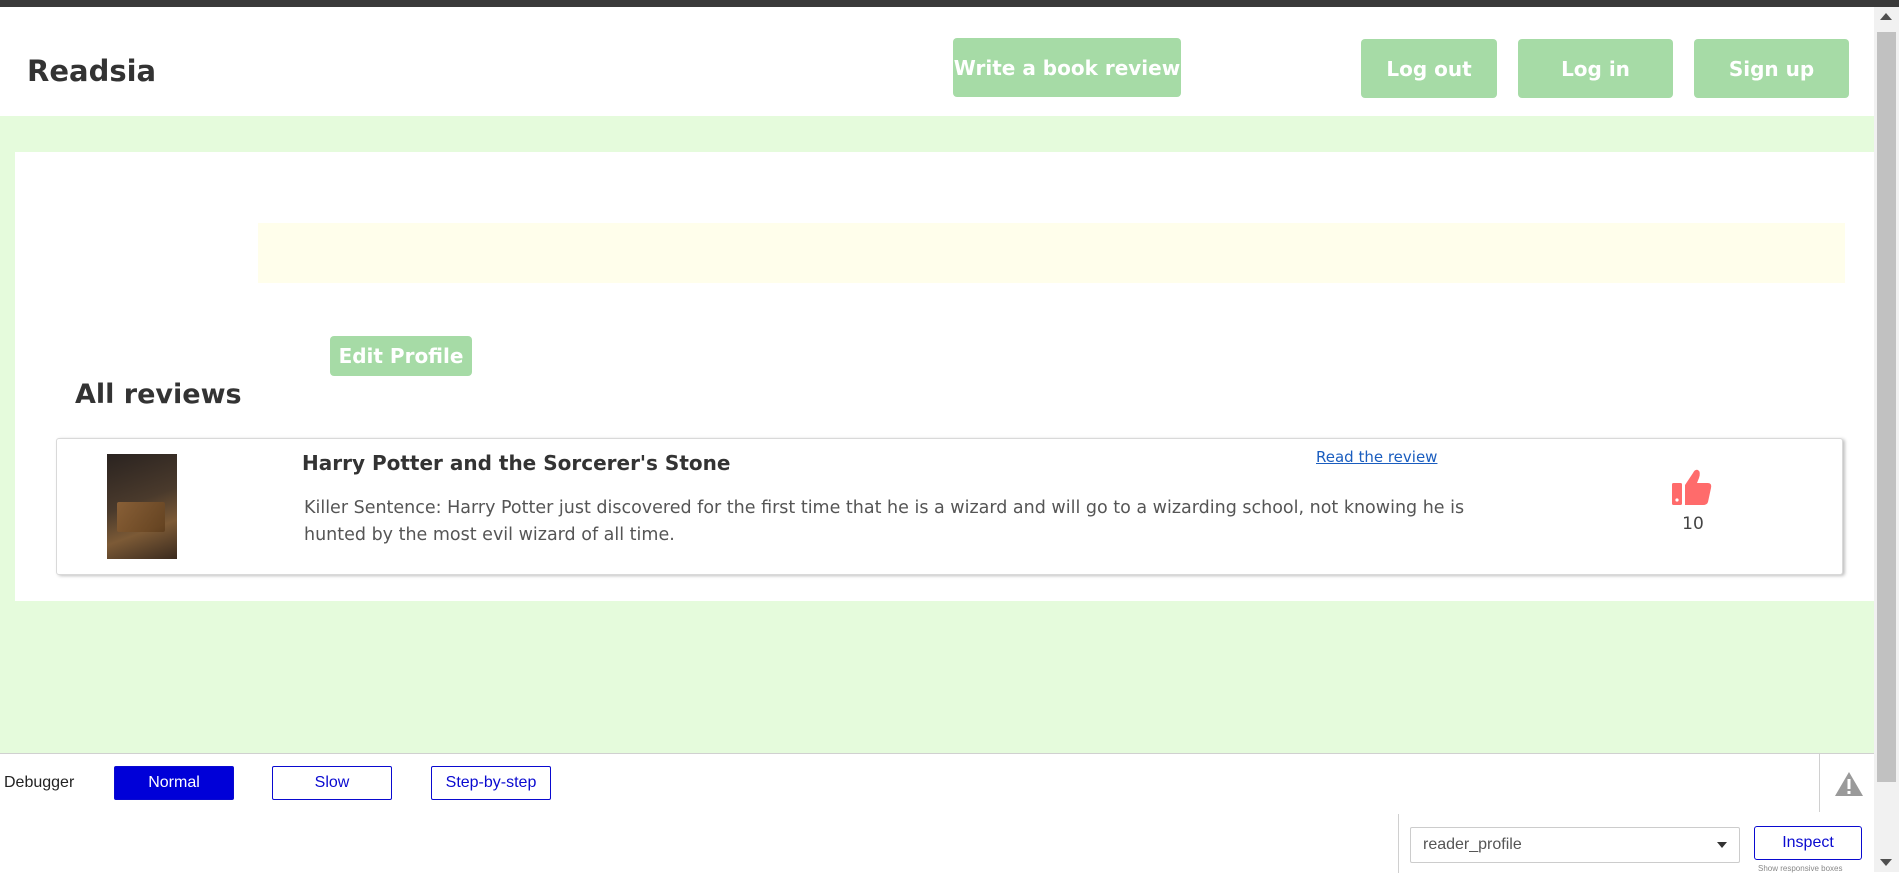  I want to click on profile-bio-box, so click(1051, 253).